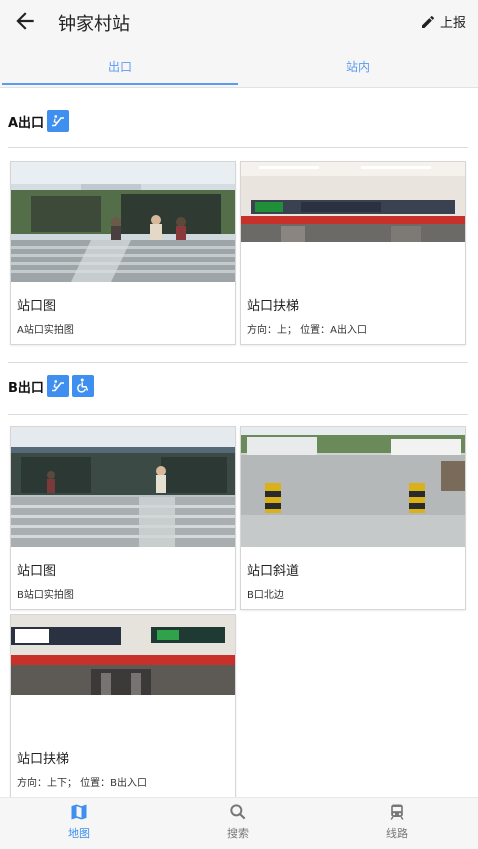  I want to click on wheelchair-icon, so click(82, 386).